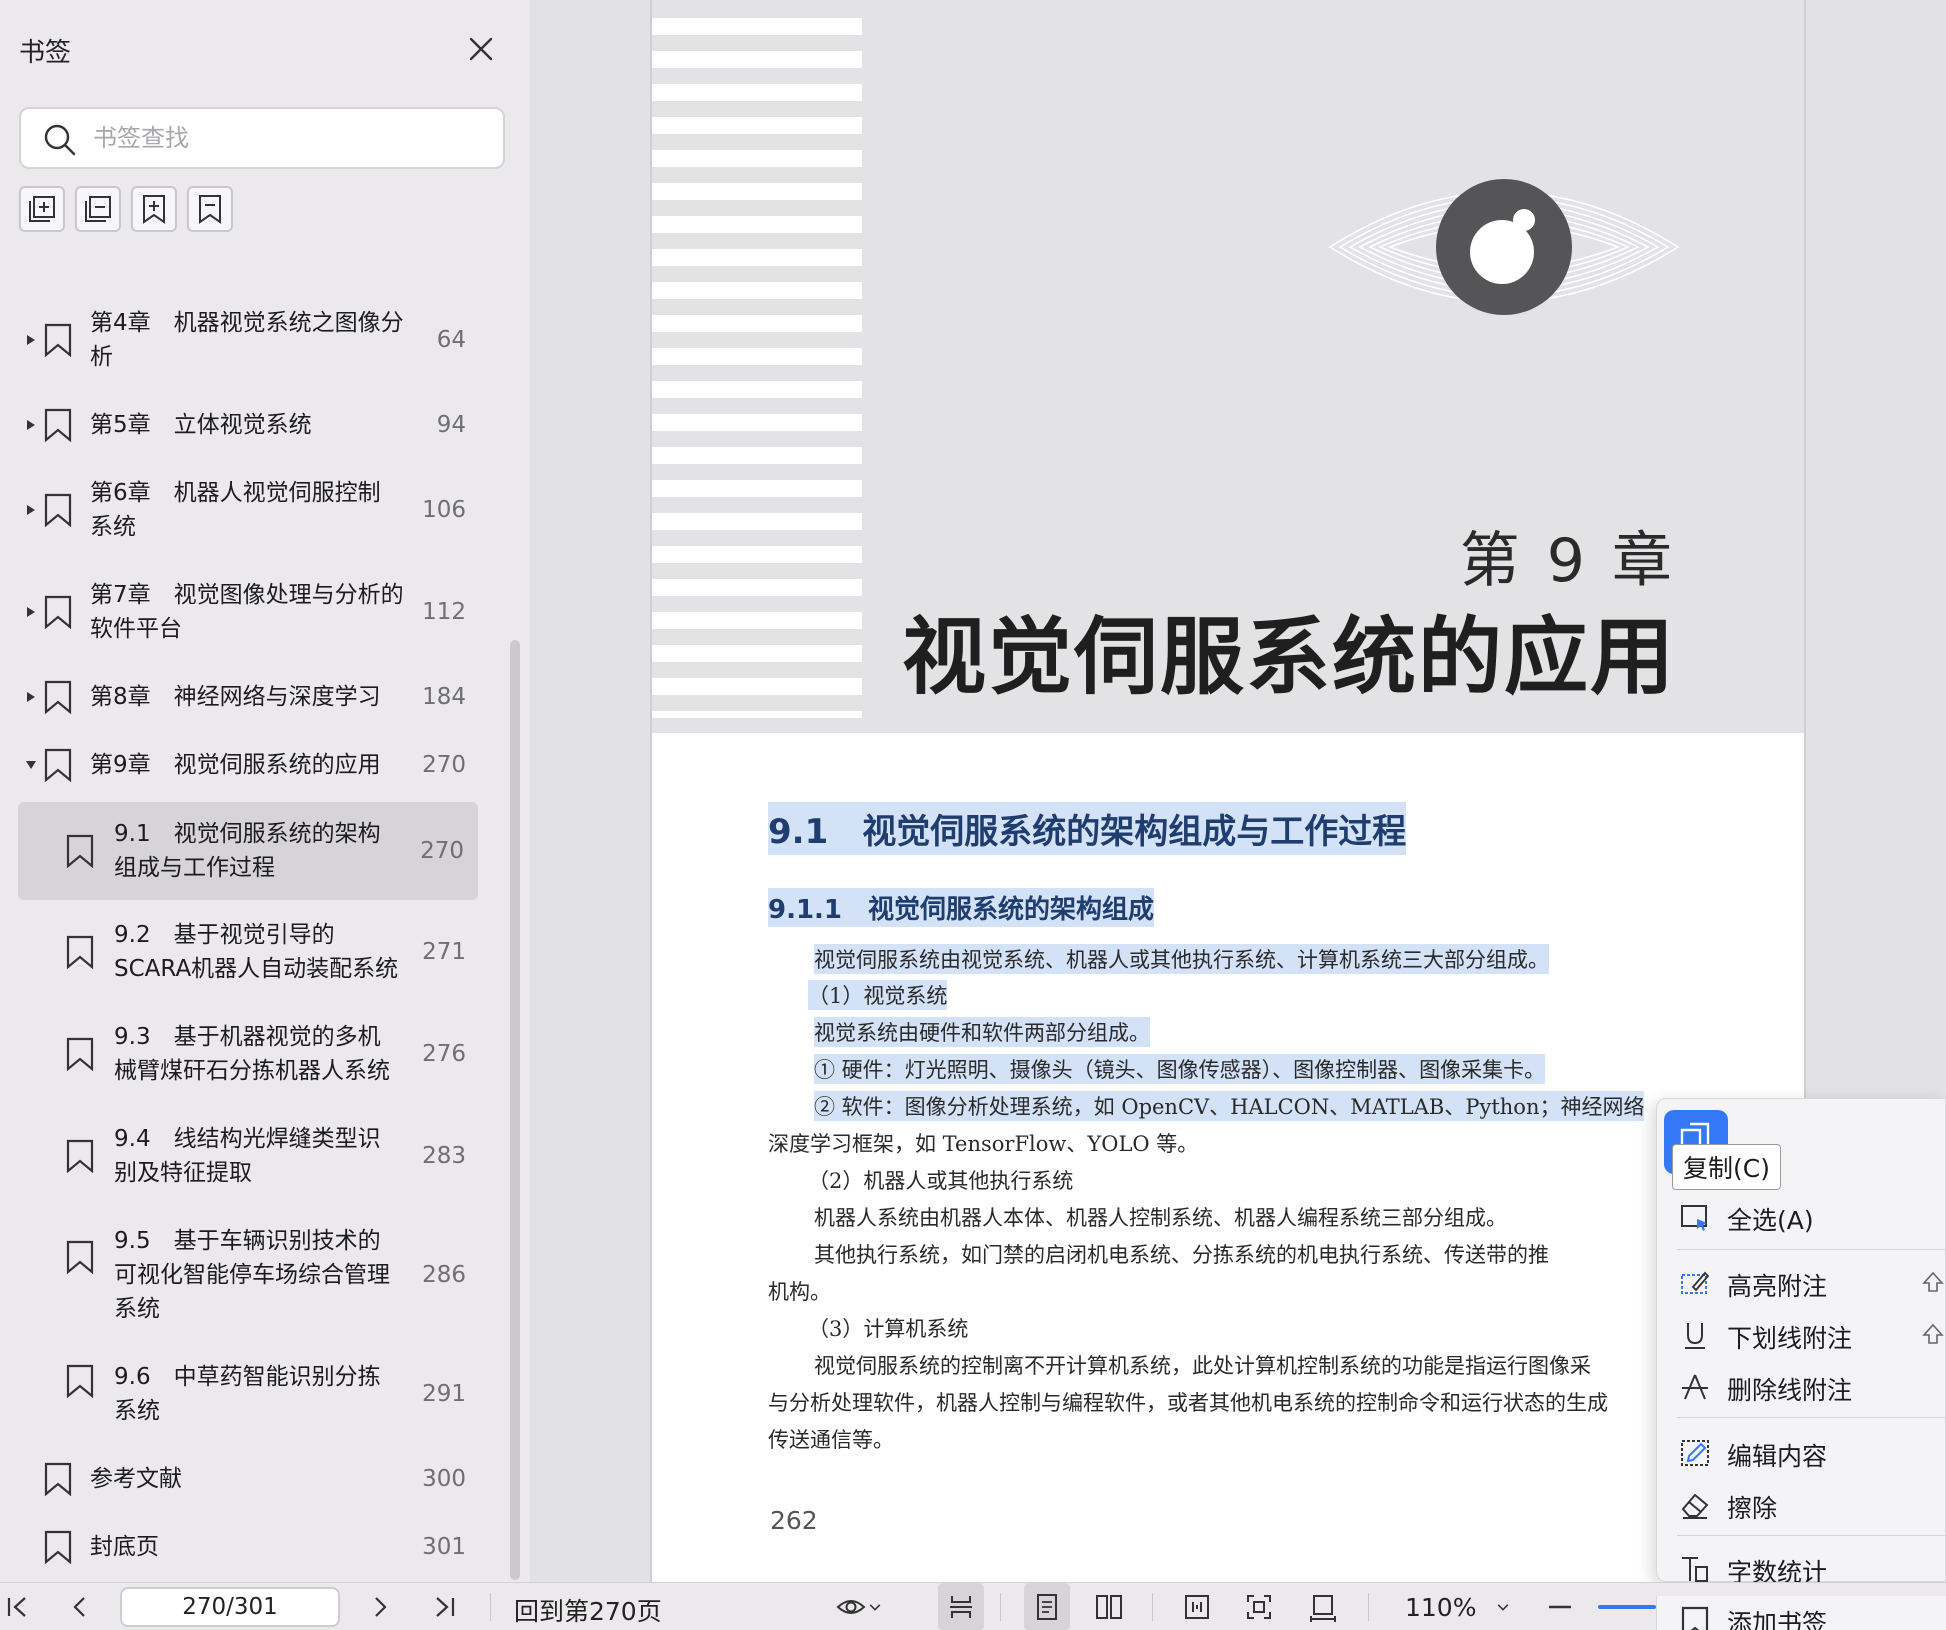 The width and height of the screenshot is (1946, 1630). What do you see at coordinates (1695, 1506) in the screenshot?
I see `eraser-icon` at bounding box center [1695, 1506].